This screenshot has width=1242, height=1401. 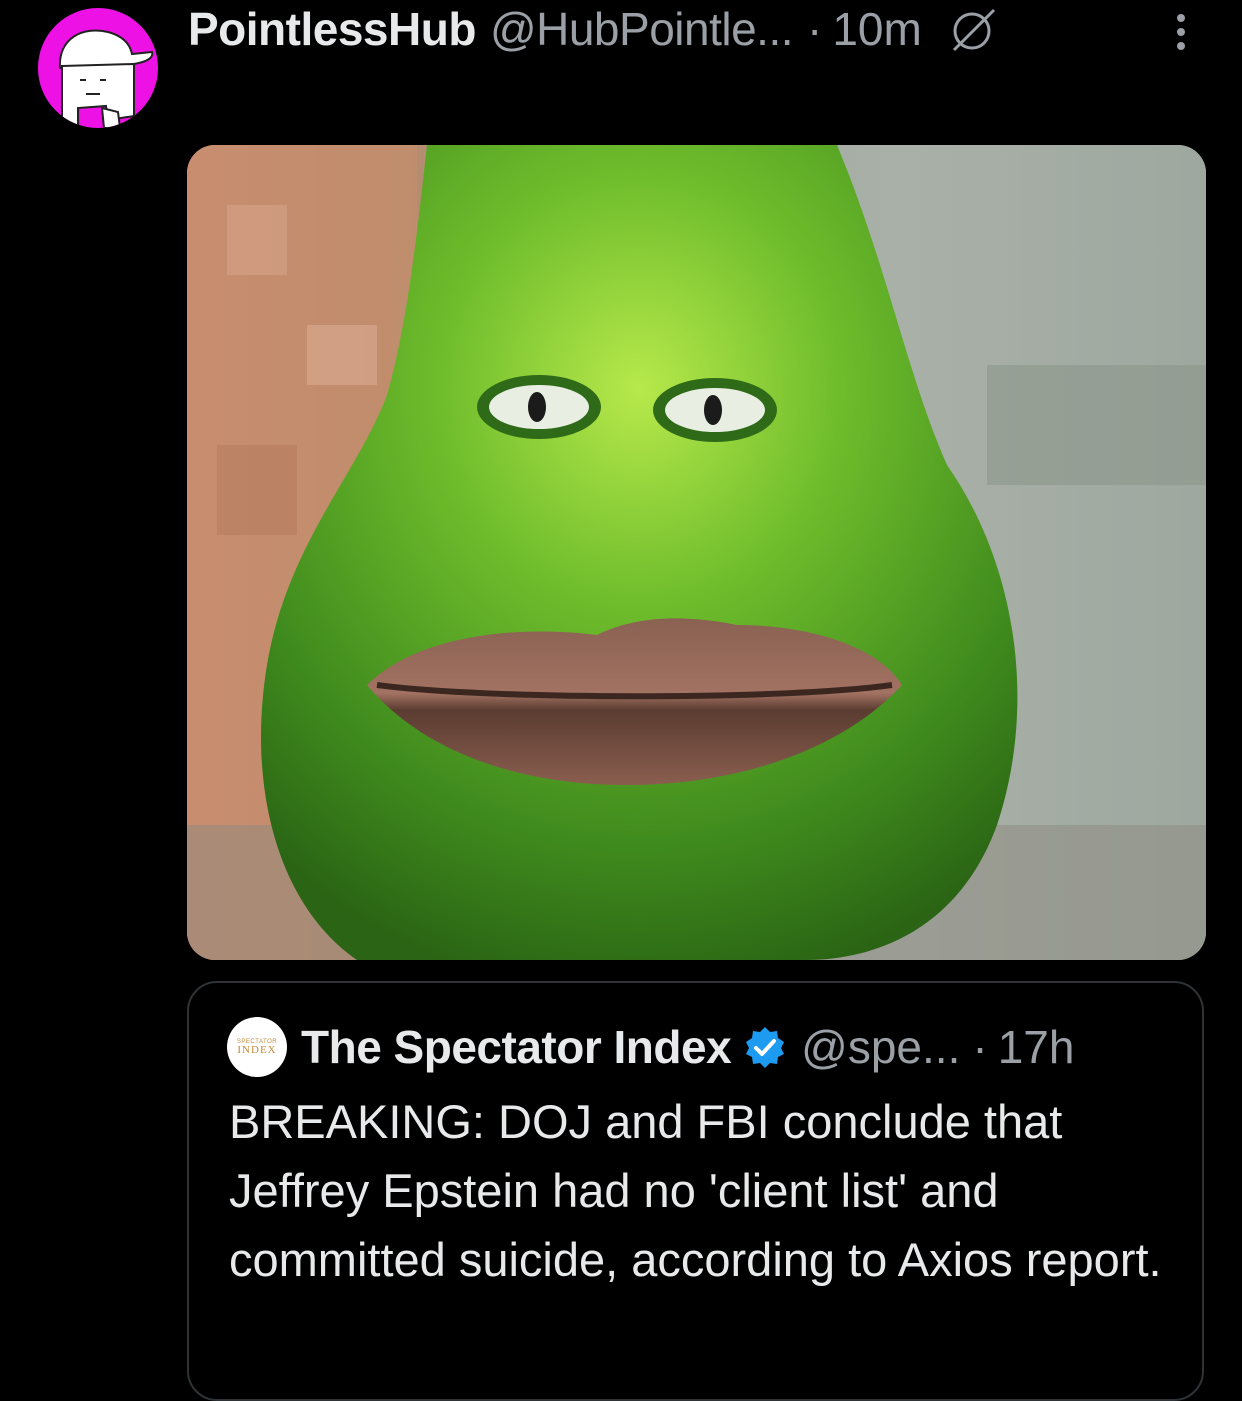 I want to click on verified-badge-icon, so click(x=765, y=1047).